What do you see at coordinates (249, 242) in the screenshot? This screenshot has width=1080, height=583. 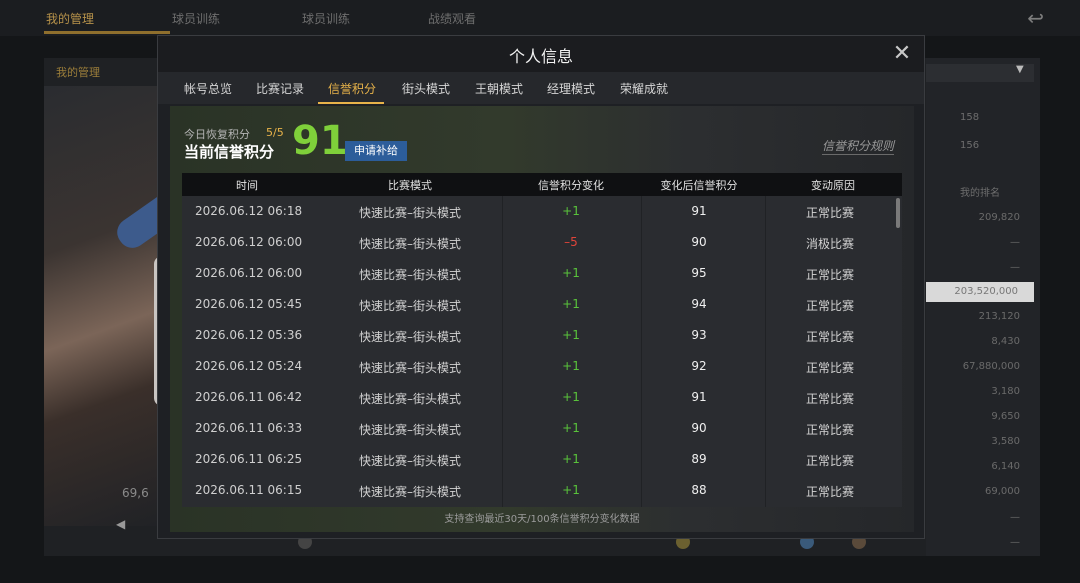 I see `cell-time: 2026.06.12 06:00` at bounding box center [249, 242].